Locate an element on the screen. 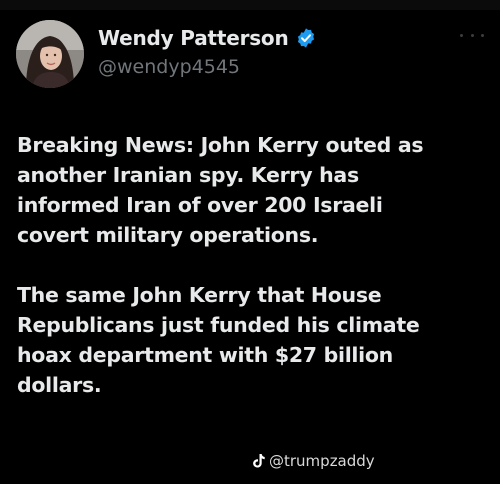 Image resolution: width=500 pixels, height=484 pixels. tiktok-watermark: @trumpzaddy is located at coordinates (313, 461).